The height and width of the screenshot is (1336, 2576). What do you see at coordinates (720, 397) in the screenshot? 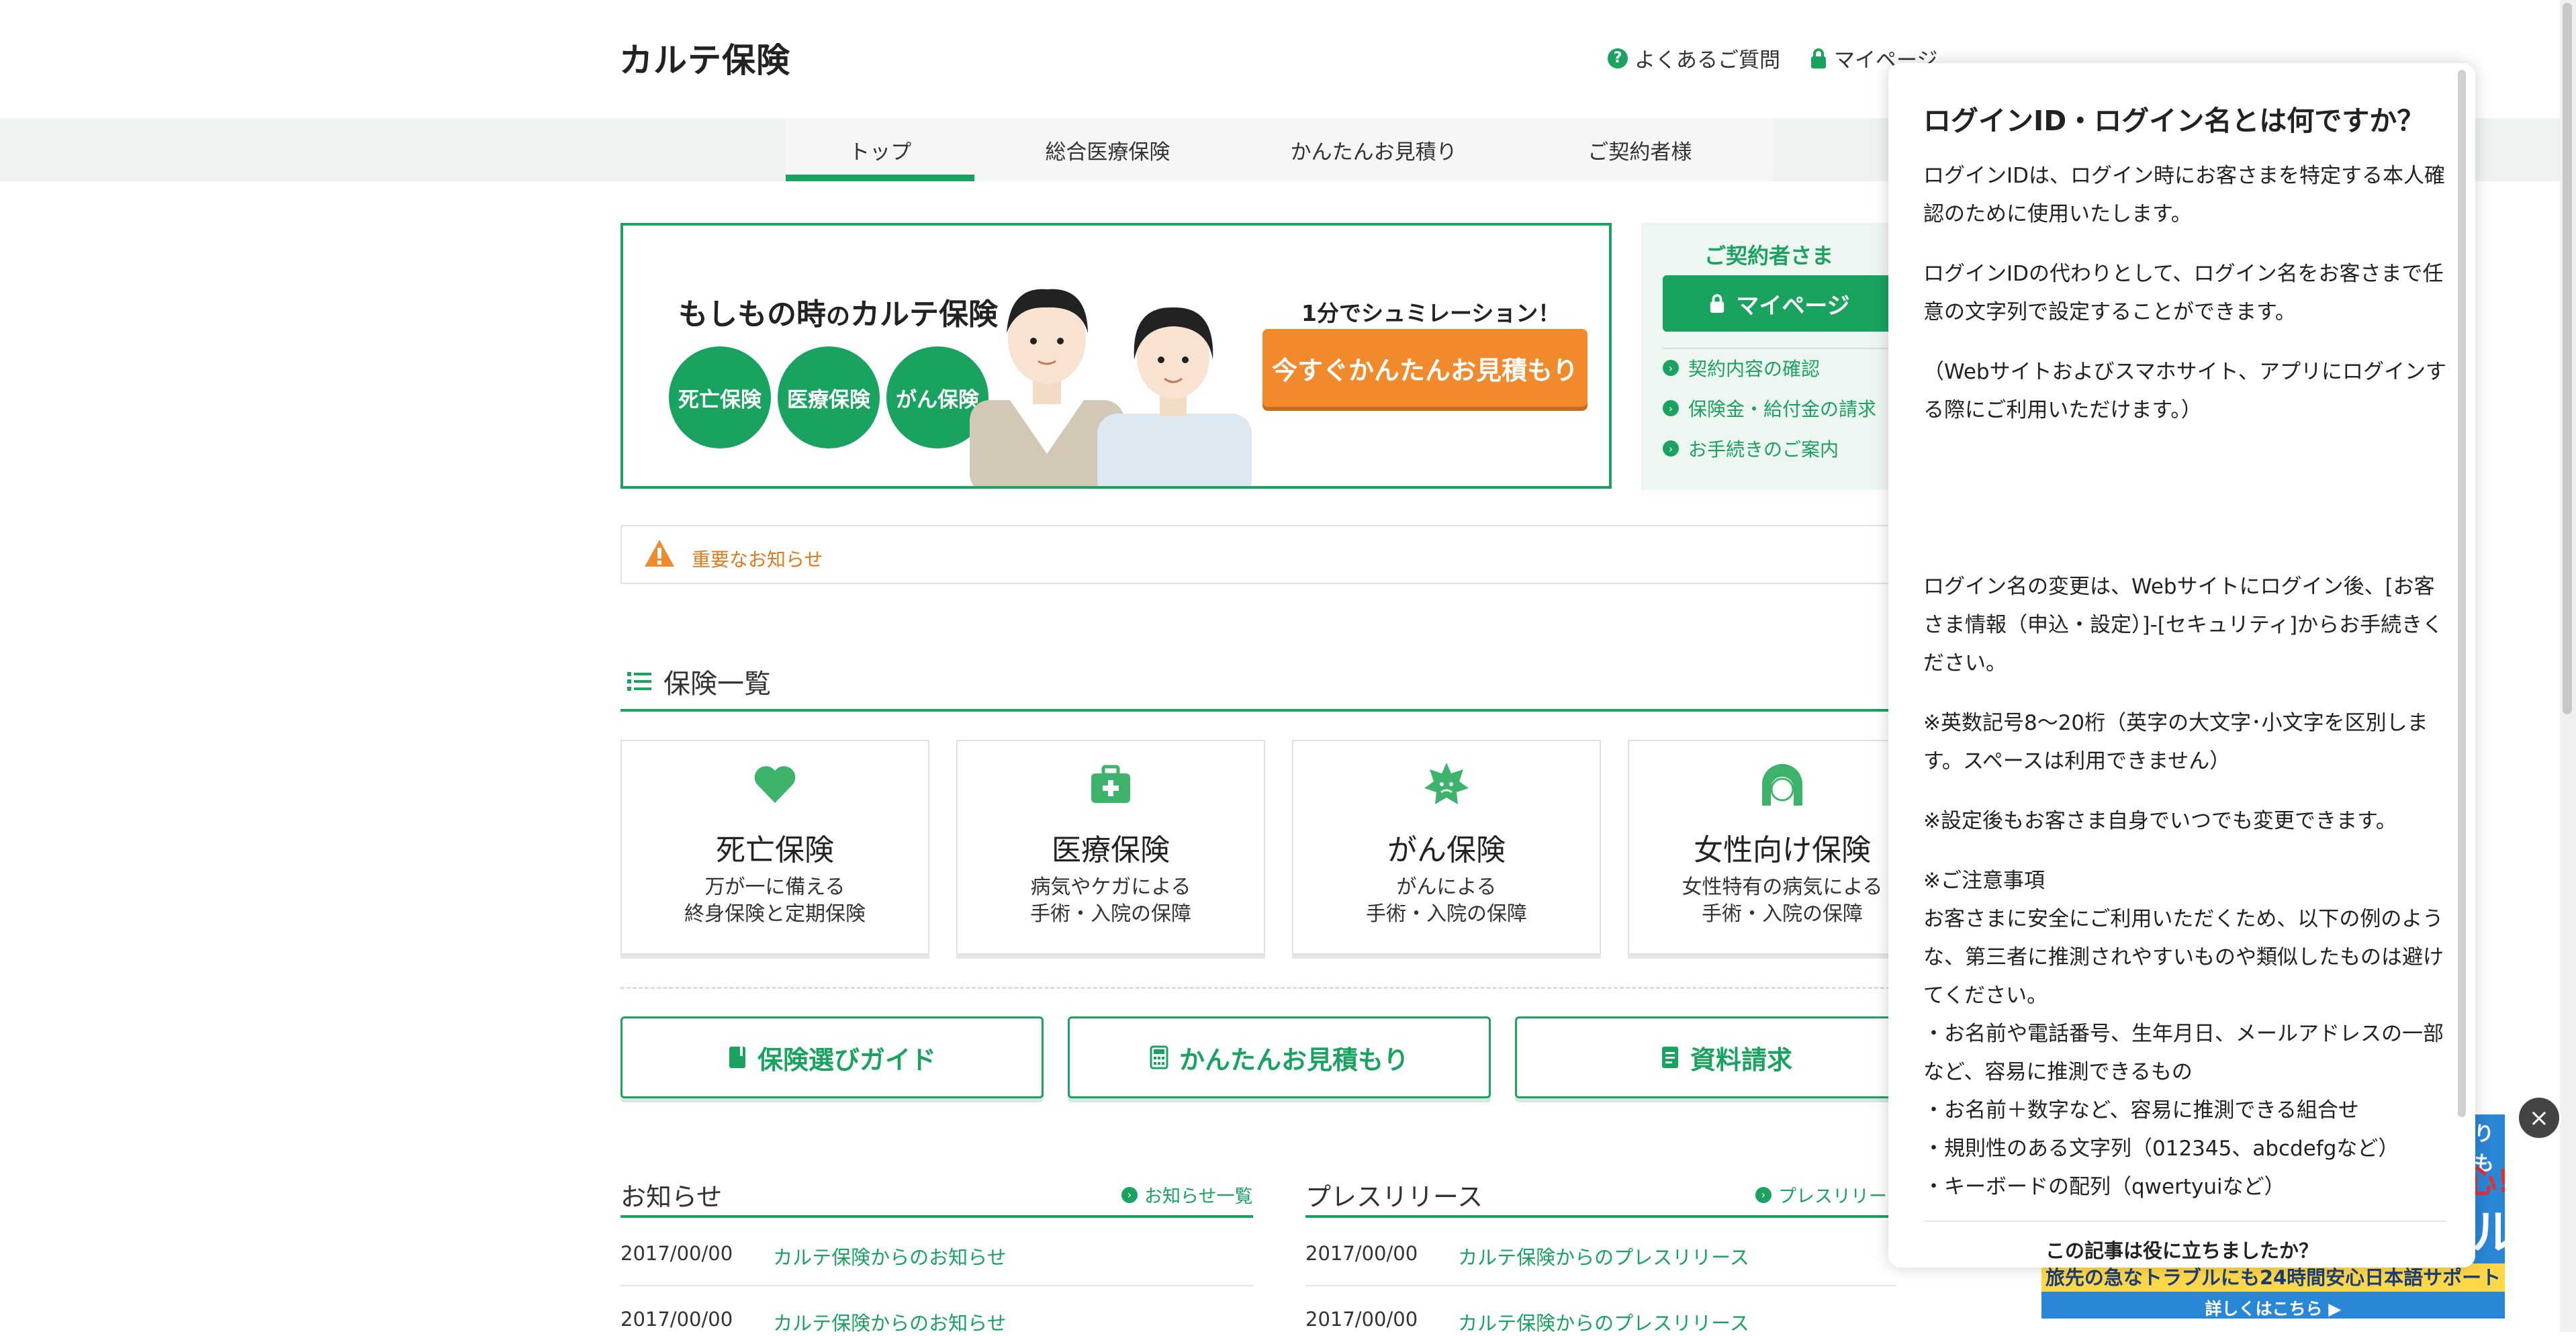
I see `circle-death: 死亡保険` at bounding box center [720, 397].